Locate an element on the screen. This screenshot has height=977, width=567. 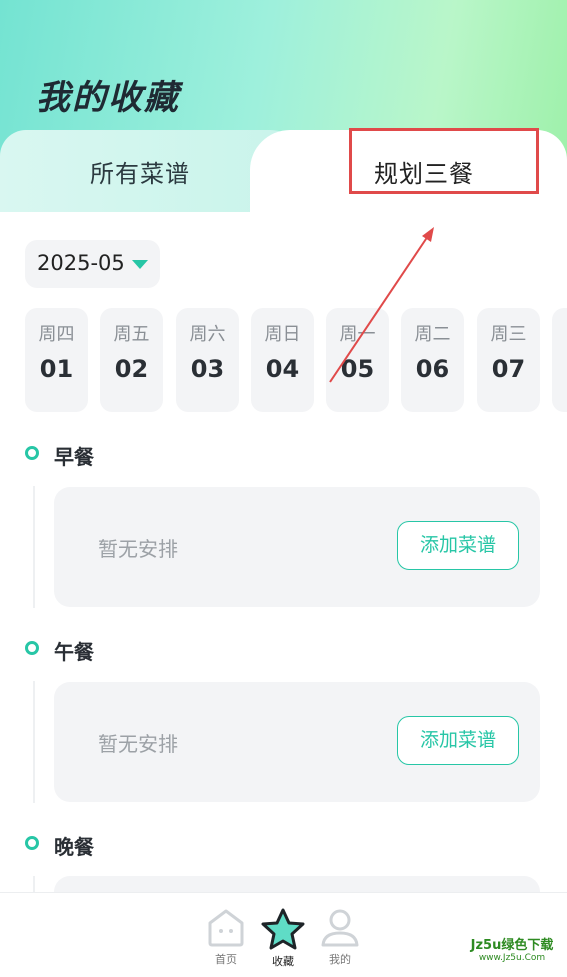
tab-home: 首页 is located at coordinates (226, 938).